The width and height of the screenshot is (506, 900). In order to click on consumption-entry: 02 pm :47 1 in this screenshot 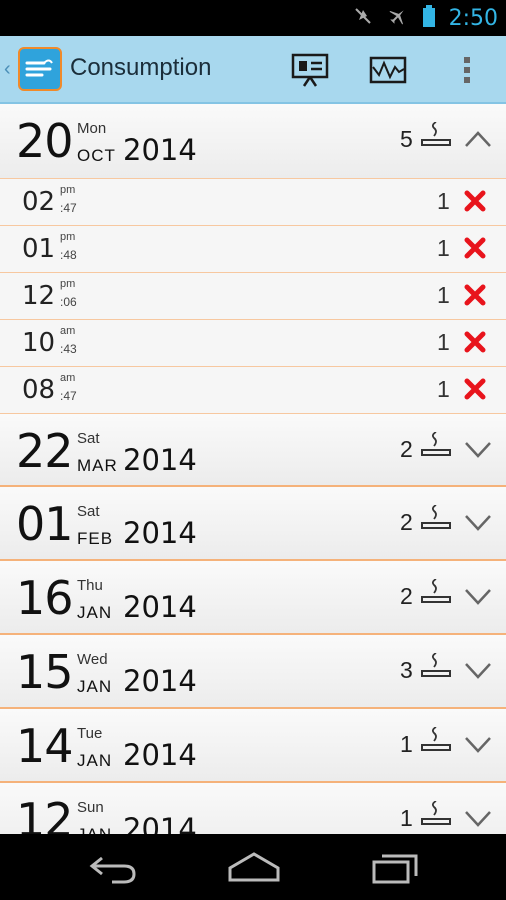, I will do `click(253, 201)`.